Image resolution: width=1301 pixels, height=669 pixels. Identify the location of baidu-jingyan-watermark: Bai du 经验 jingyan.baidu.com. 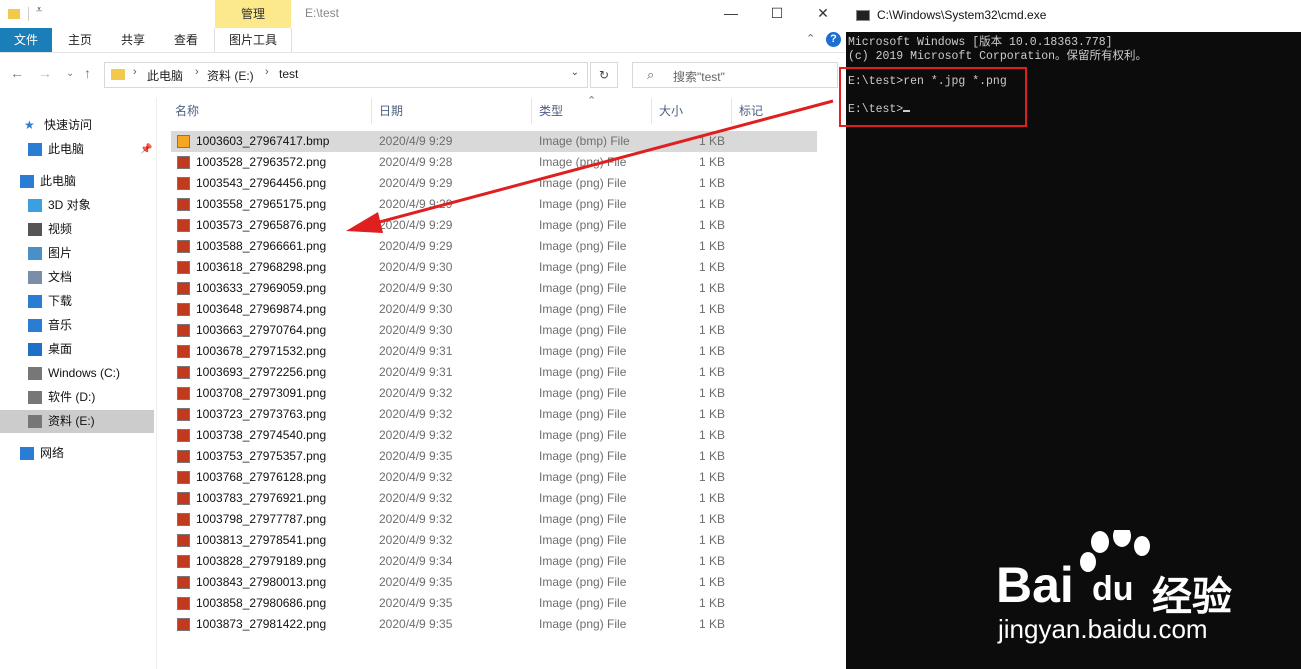
(1142, 597).